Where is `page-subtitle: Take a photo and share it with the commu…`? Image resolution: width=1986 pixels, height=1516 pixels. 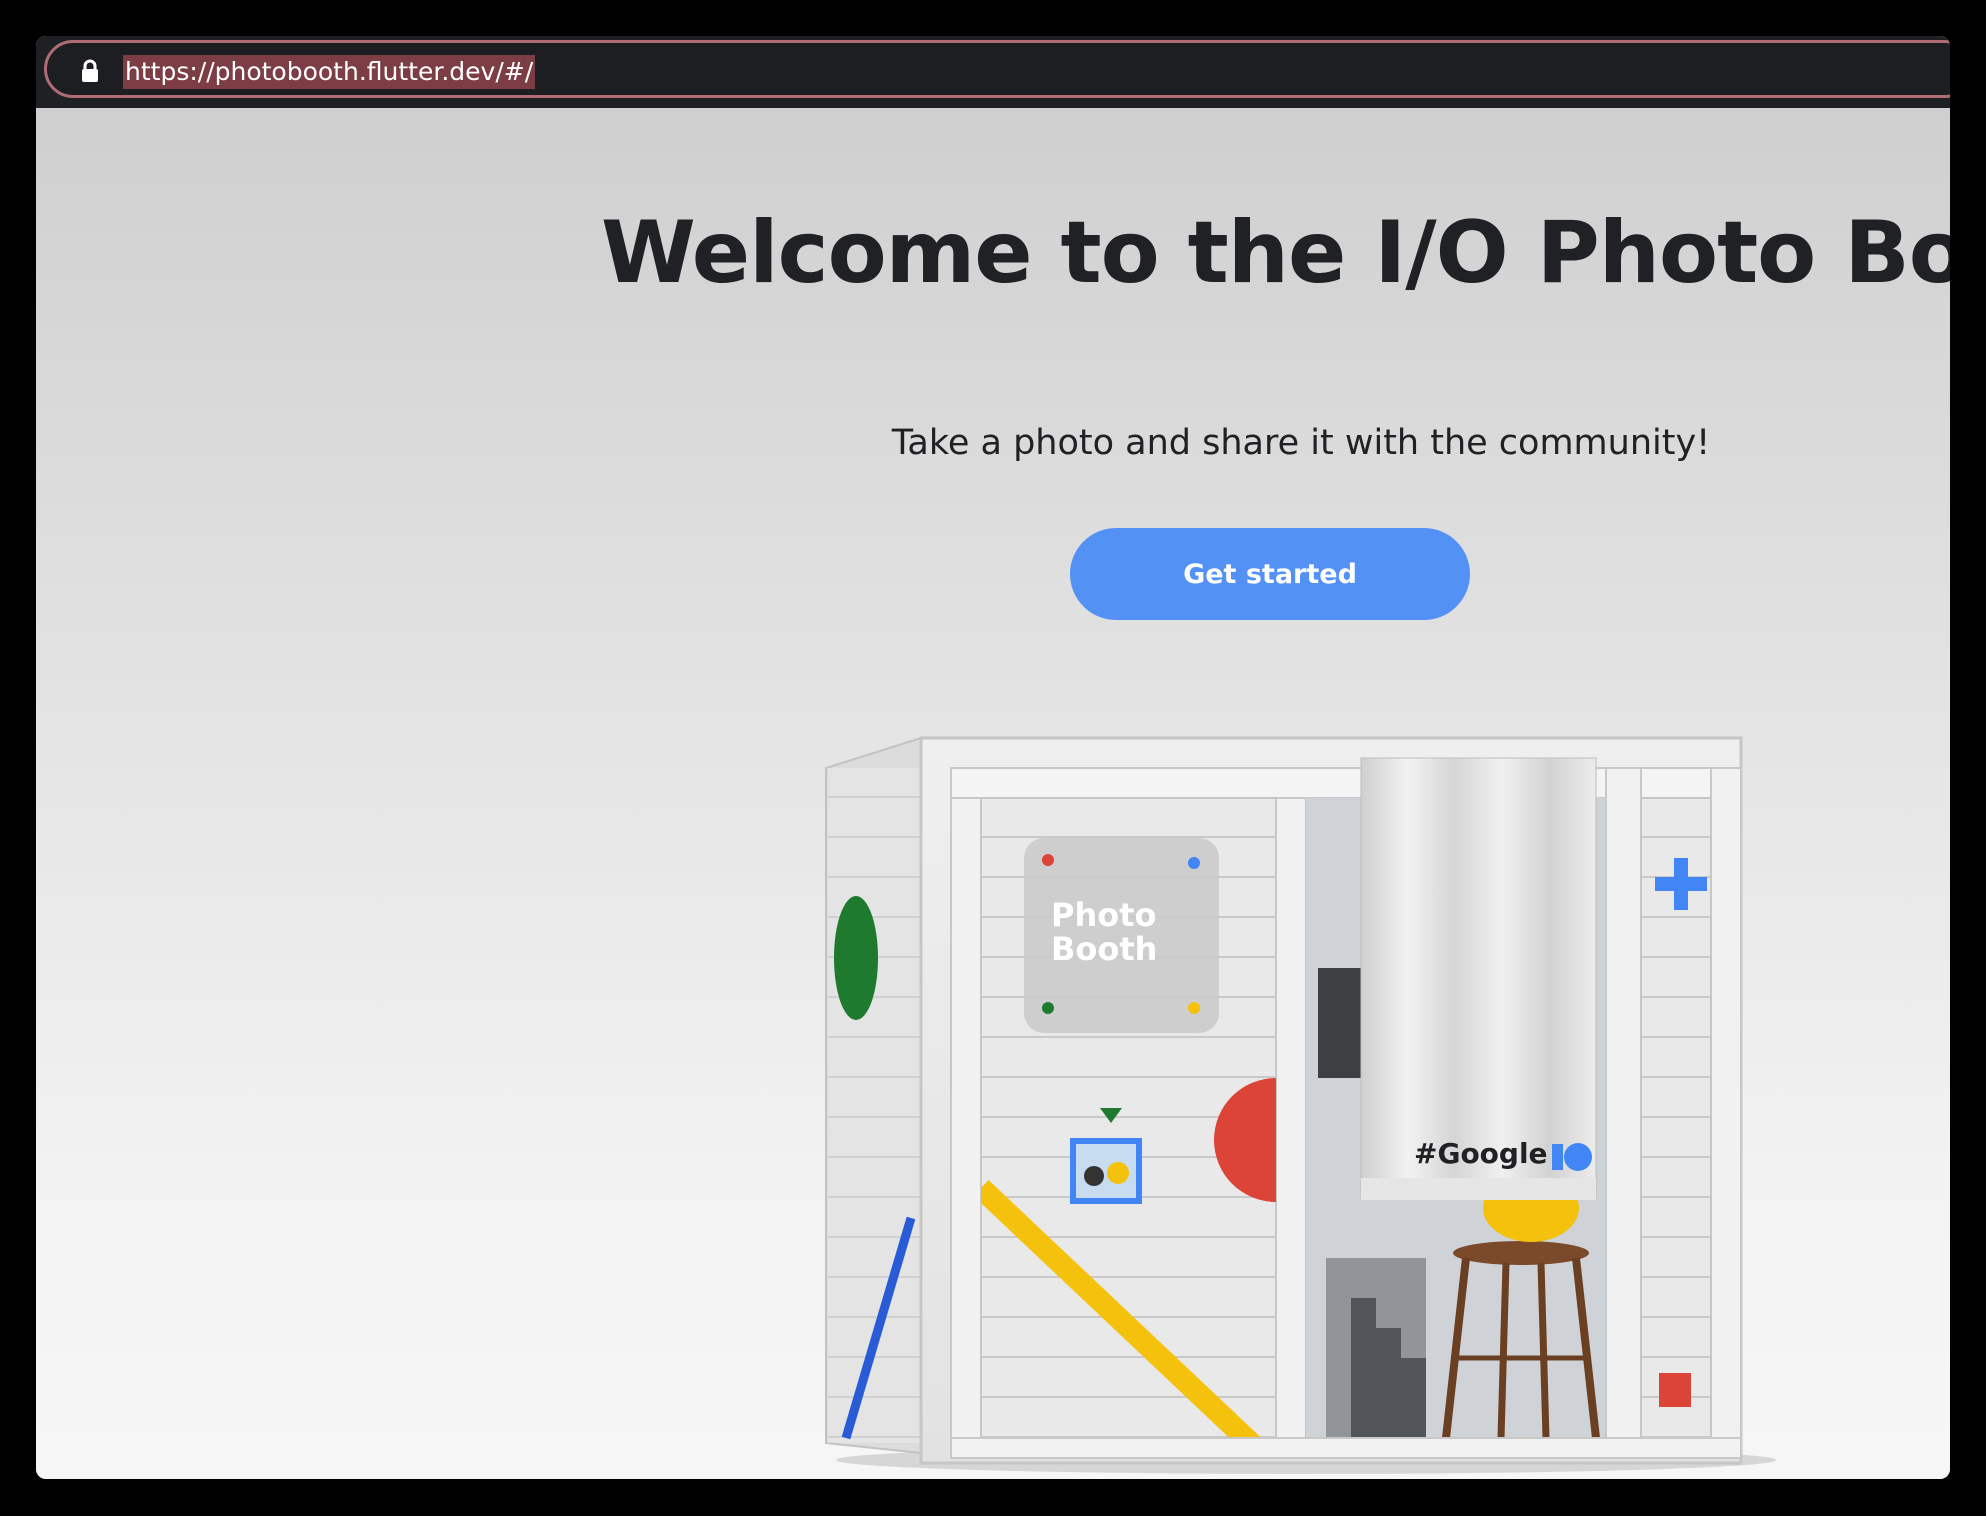
page-subtitle: Take a photo and share it with the commu… is located at coordinates (1301, 443).